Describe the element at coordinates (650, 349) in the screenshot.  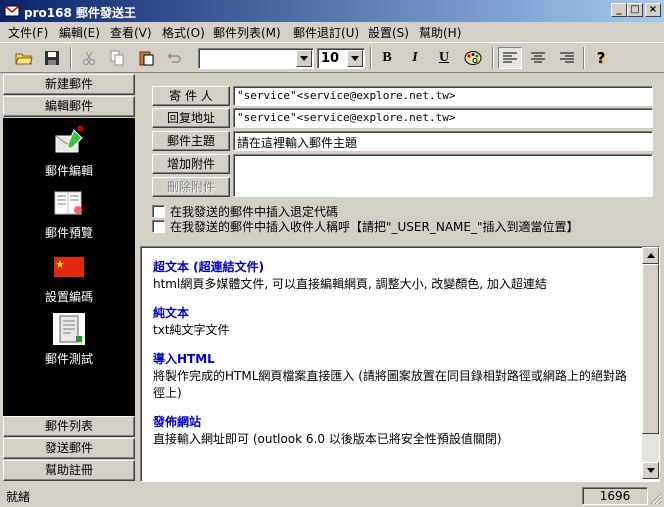
I see `scroll-thumb` at that location.